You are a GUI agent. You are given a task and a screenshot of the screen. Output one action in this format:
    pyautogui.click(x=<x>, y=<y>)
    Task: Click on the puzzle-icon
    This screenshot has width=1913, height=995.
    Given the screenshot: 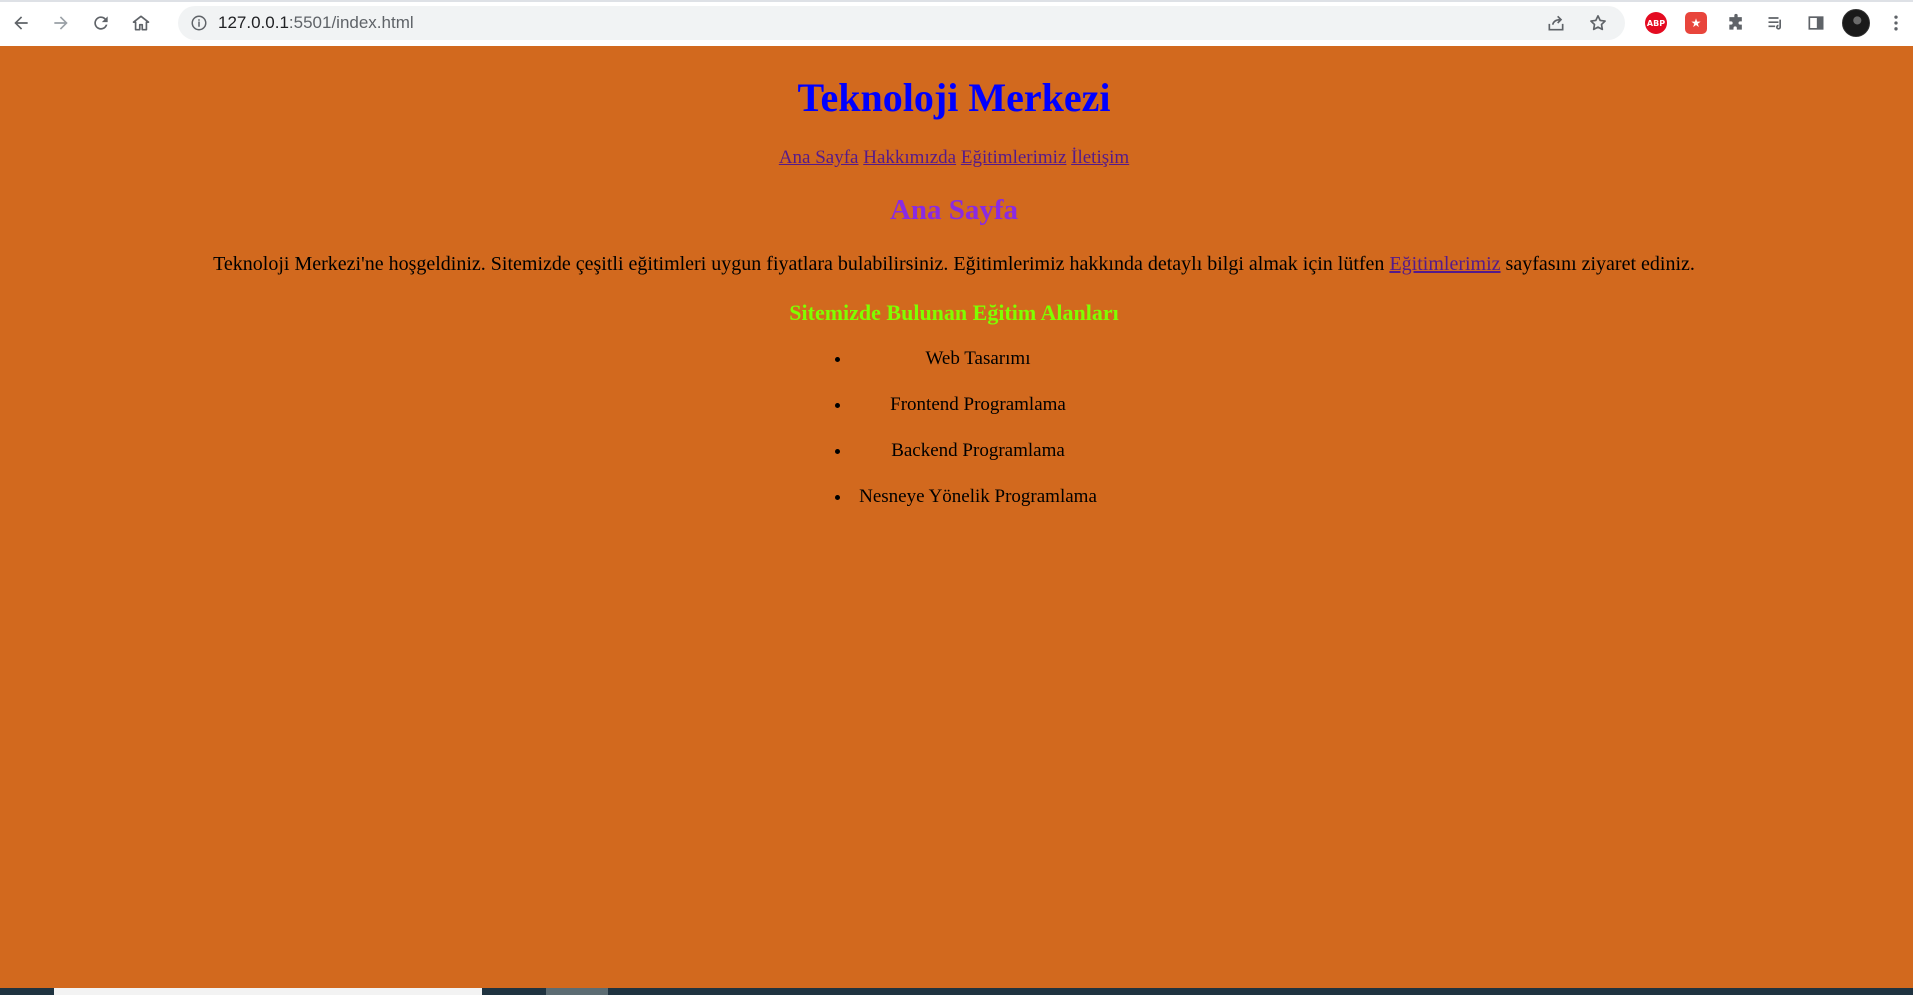 What is the action you would take?
    pyautogui.click(x=1735, y=21)
    